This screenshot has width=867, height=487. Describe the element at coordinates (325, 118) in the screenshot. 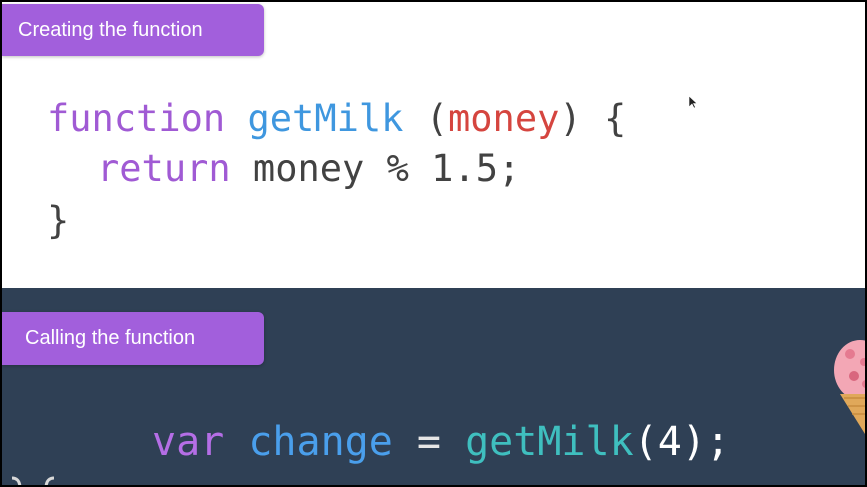

I see `function-name: getMilk` at that location.